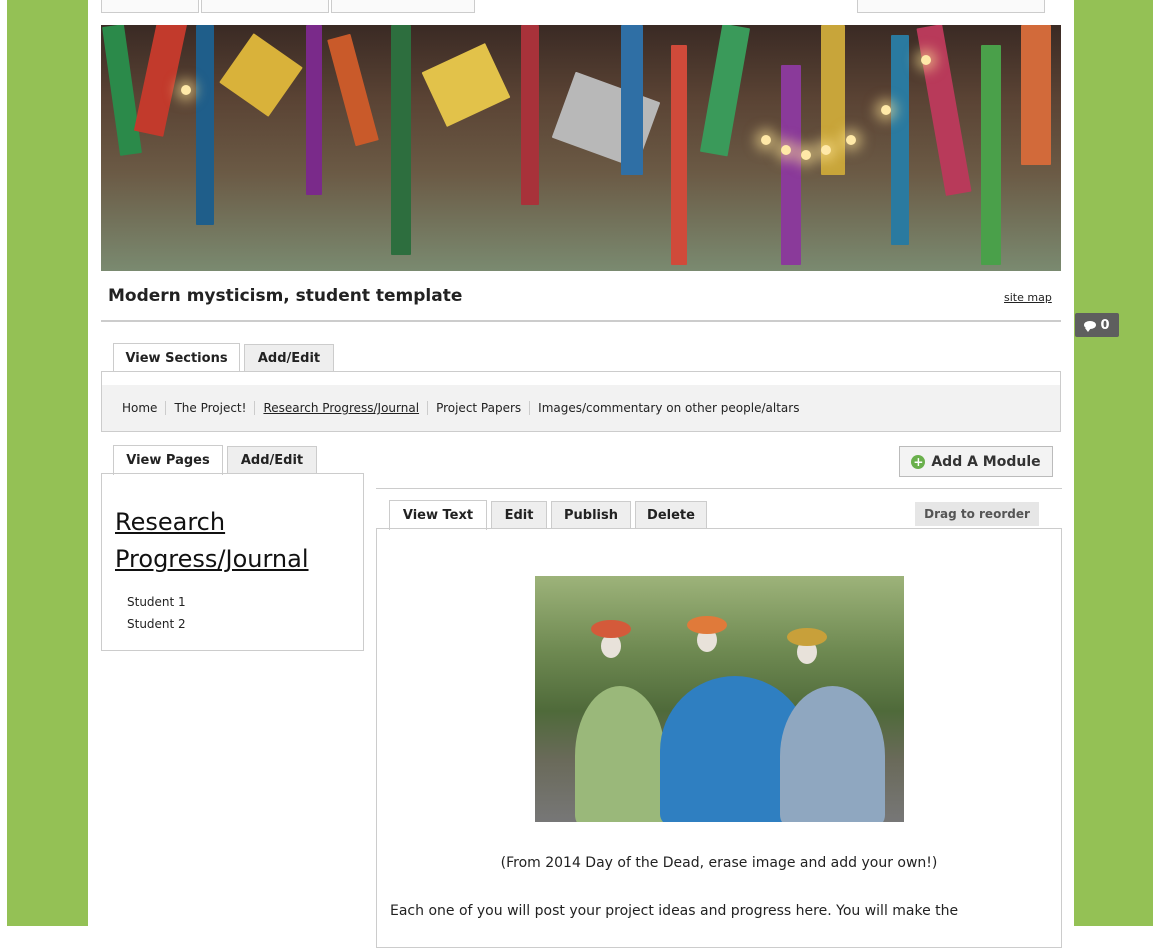  I want to click on section-link-home: Home, so click(143, 408).